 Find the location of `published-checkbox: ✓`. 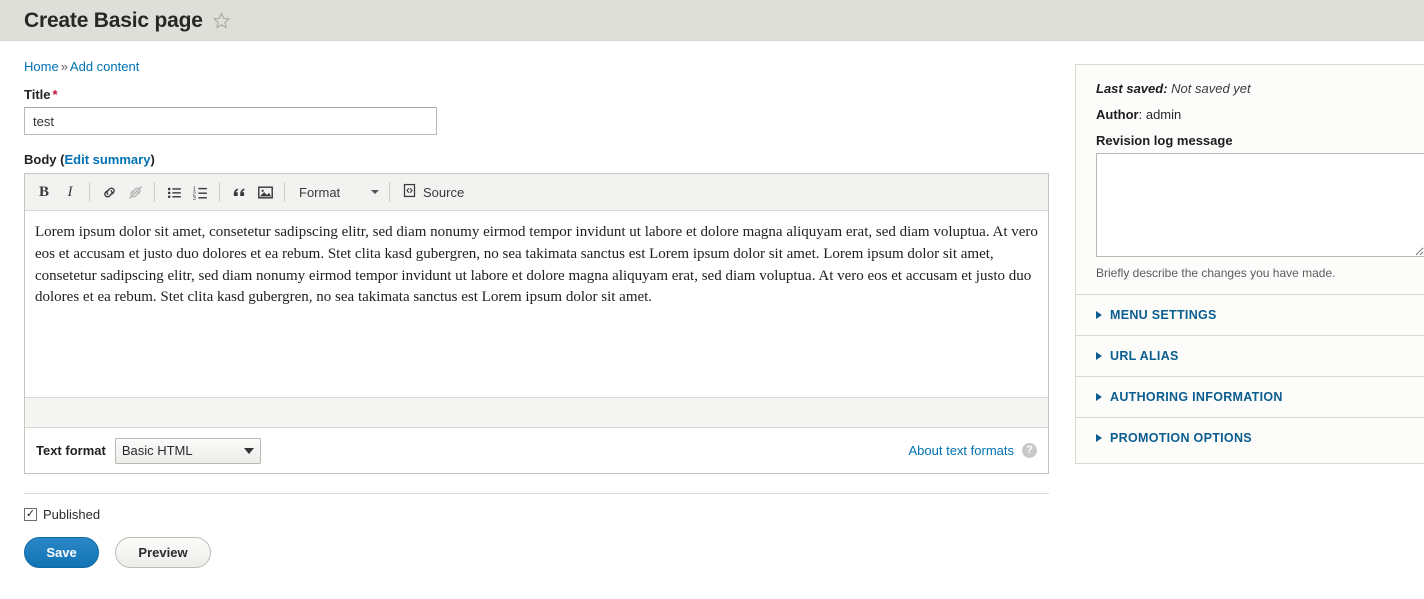

published-checkbox: ✓ is located at coordinates (30, 514).